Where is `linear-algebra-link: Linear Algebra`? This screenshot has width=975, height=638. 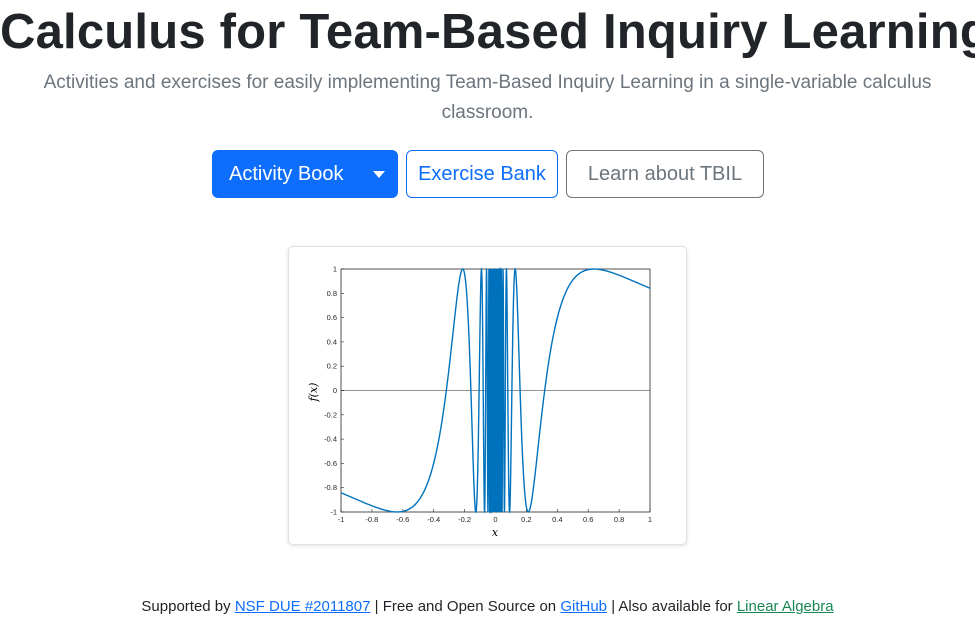
linear-algebra-link: Linear Algebra is located at coordinates (785, 606).